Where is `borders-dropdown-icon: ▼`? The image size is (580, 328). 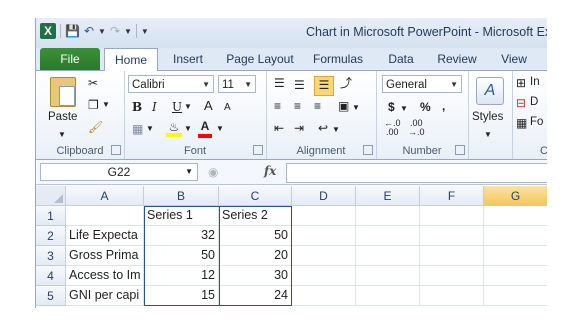
borders-dropdown-icon: ▼ is located at coordinates (150, 129).